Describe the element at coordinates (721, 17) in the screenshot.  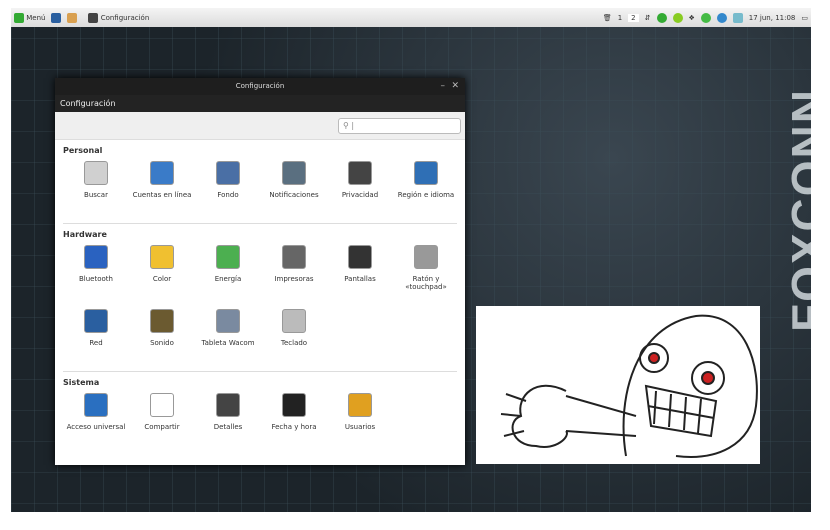
I see `browser-tray-icon` at that location.